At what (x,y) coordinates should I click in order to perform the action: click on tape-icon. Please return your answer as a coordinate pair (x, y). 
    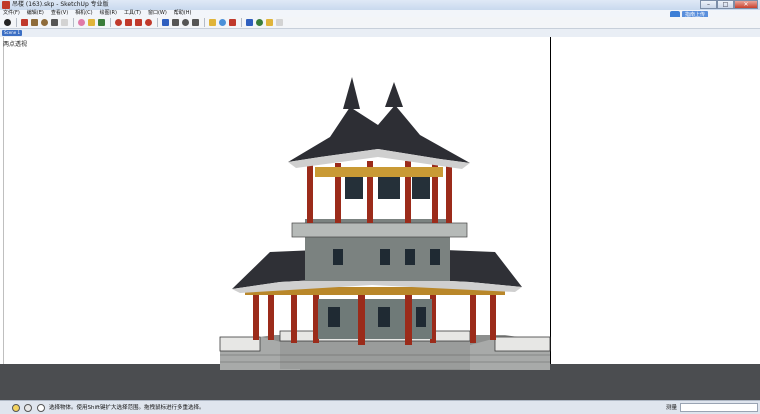
    Looking at the image, I should click on (91, 22).